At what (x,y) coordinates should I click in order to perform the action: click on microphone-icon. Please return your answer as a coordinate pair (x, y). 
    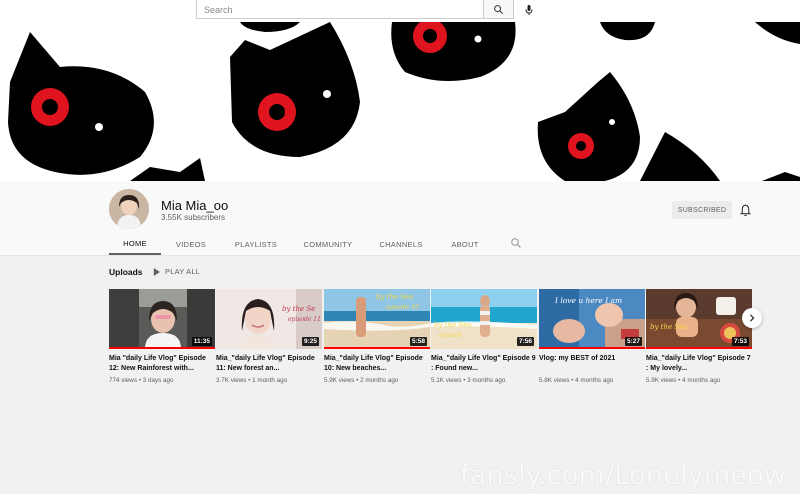
    Looking at the image, I should click on (529, 10).